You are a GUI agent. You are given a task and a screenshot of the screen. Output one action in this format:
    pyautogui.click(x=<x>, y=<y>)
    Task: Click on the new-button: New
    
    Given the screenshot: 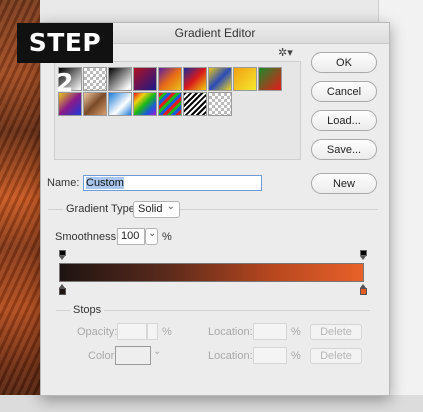 What is the action you would take?
    pyautogui.click(x=344, y=183)
    